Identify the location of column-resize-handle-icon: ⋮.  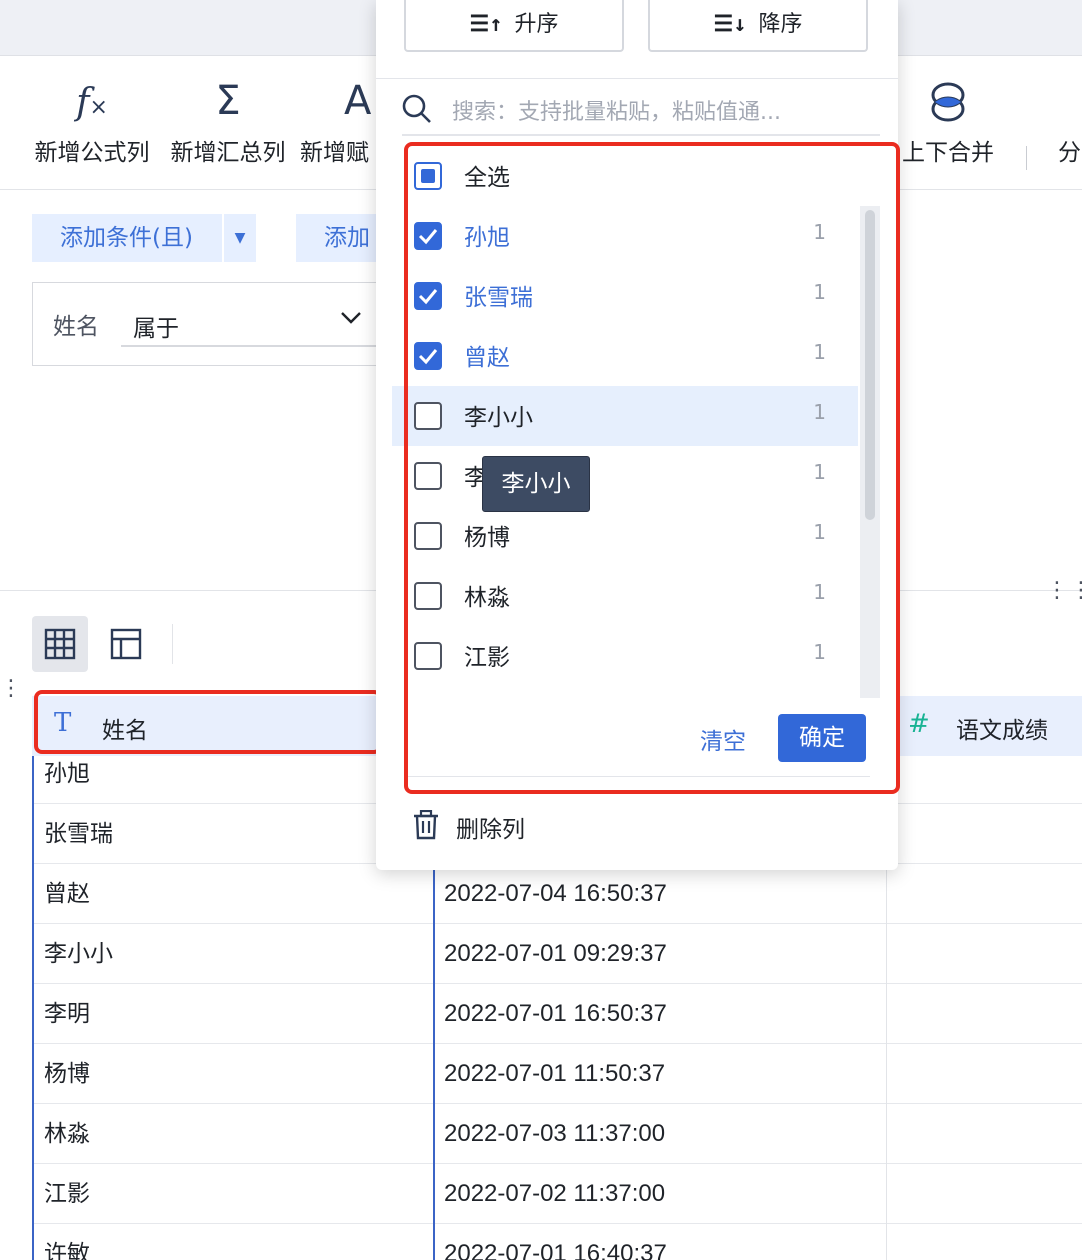
(11, 688).